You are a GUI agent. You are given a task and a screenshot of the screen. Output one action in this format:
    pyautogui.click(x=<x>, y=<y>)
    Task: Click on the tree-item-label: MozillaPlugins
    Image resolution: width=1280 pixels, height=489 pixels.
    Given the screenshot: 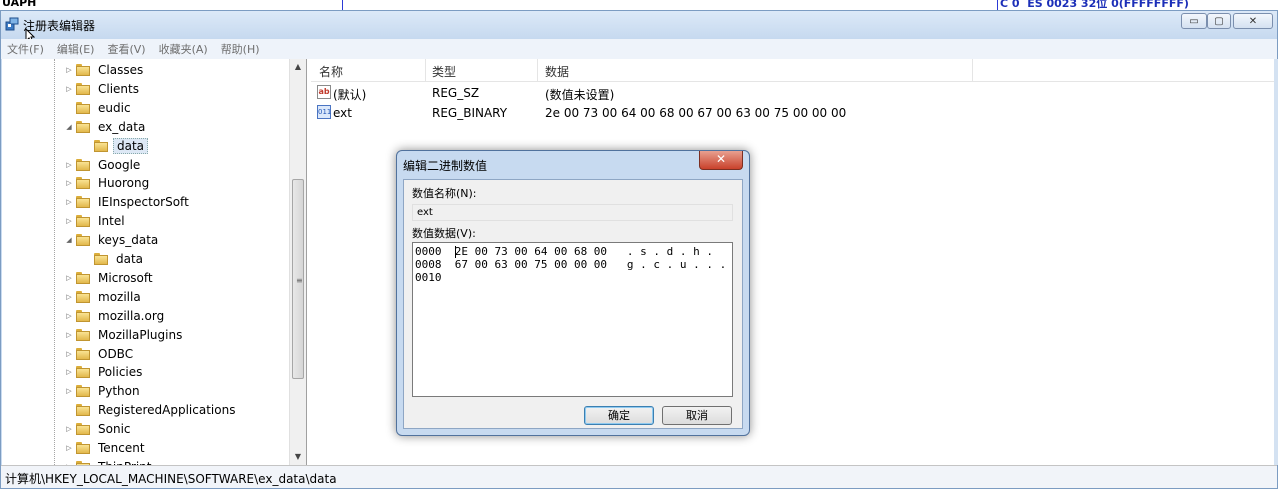 What is the action you would take?
    pyautogui.click(x=140, y=334)
    